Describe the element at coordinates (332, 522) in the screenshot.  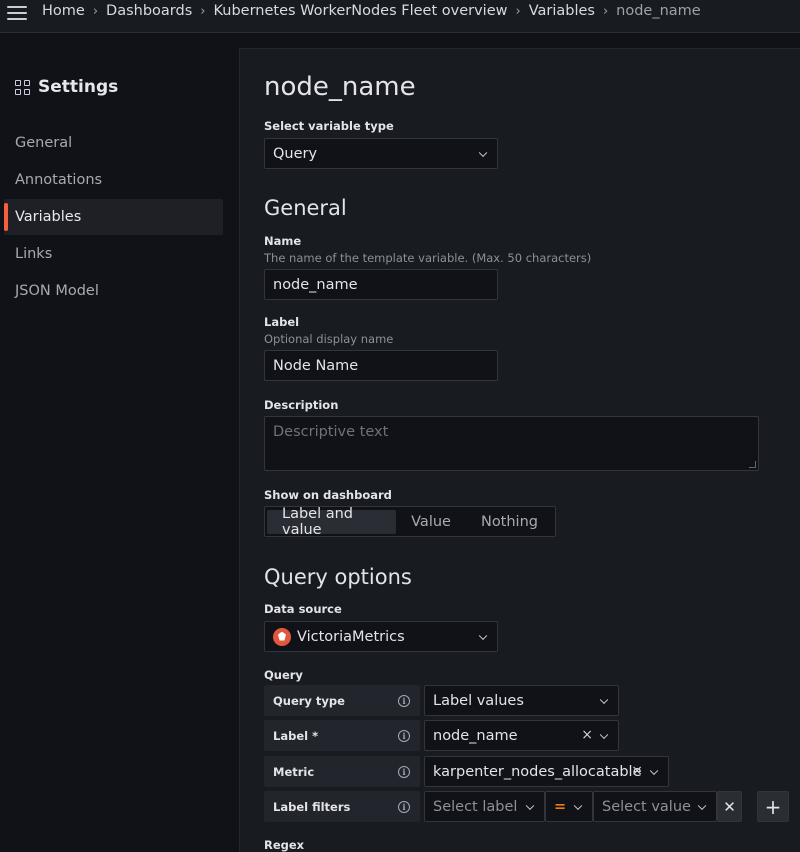
I see `option-label-and-value: Label and value` at that location.